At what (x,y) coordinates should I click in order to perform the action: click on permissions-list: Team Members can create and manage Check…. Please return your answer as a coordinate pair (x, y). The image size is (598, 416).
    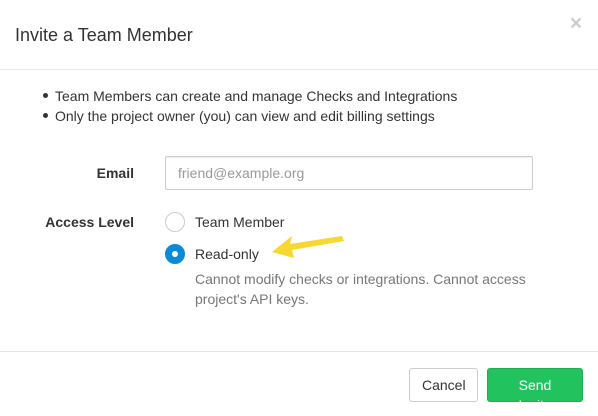
    Looking at the image, I should click on (249, 106).